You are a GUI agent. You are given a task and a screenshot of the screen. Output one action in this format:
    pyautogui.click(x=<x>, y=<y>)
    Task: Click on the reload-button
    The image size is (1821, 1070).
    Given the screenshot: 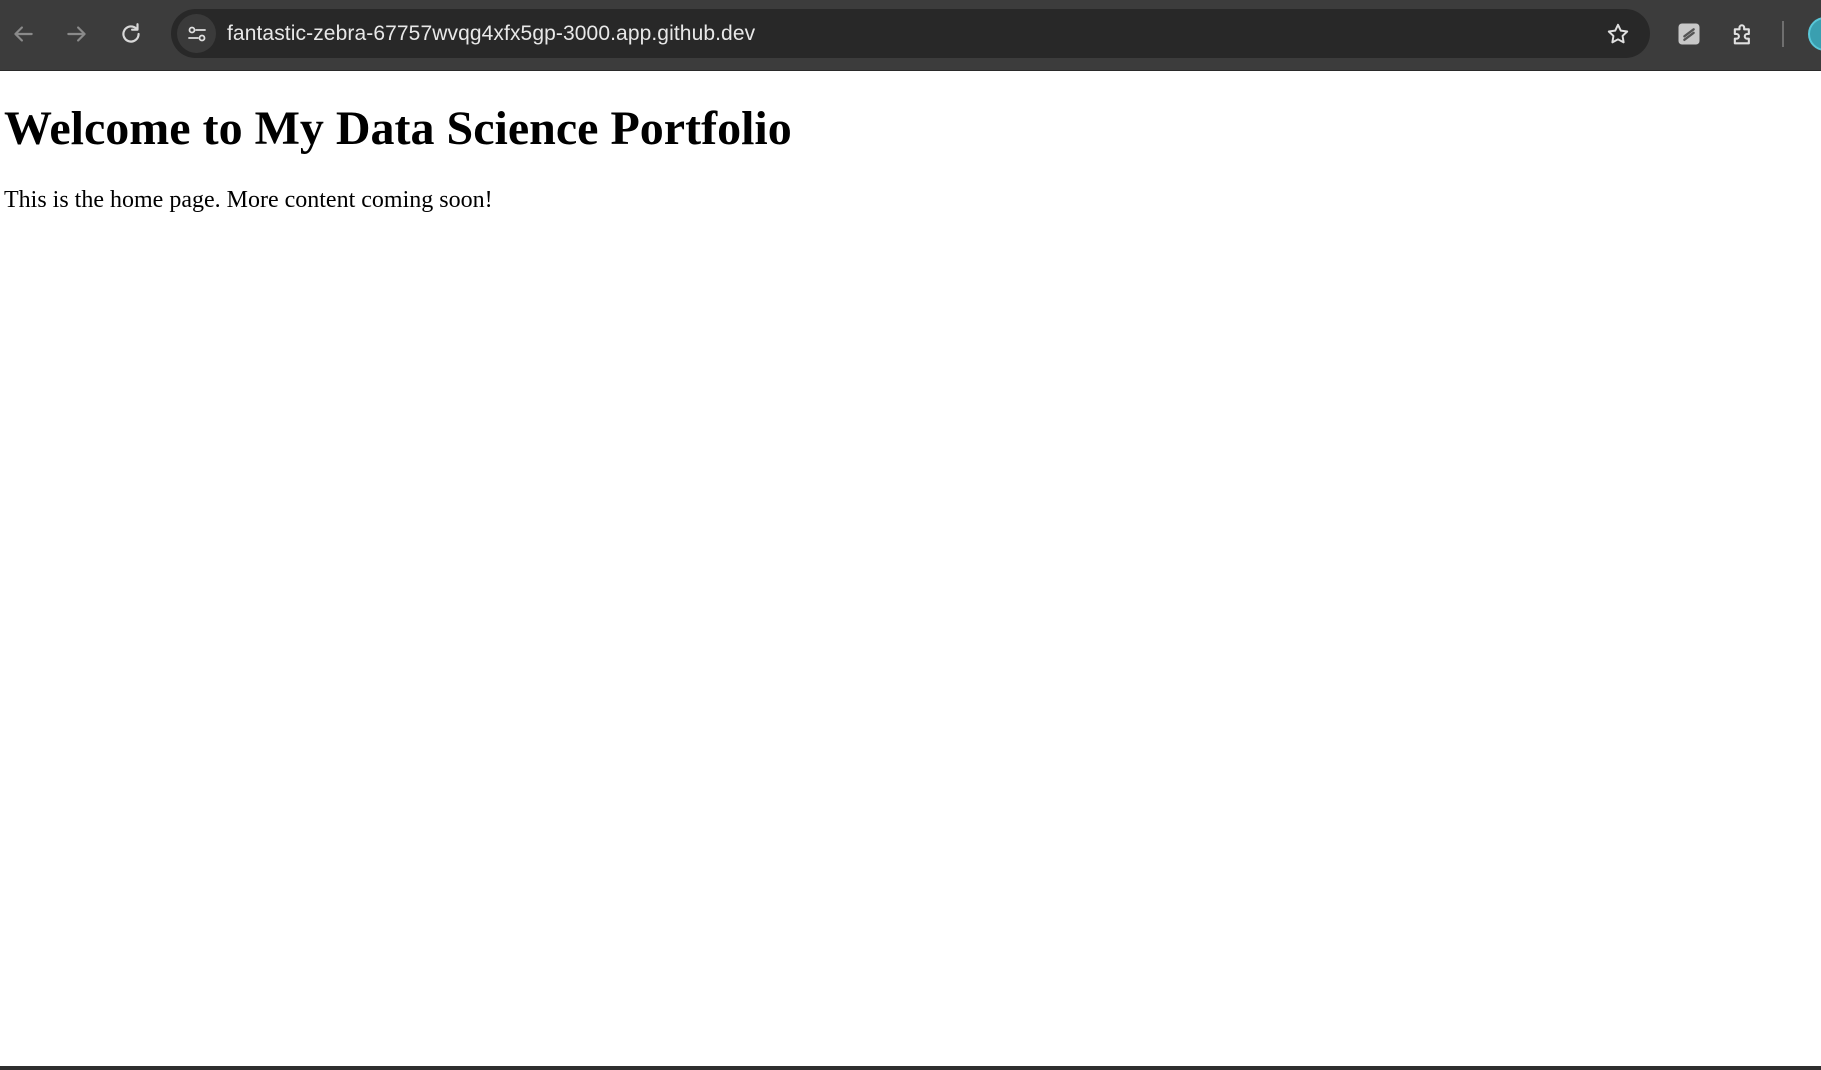 What is the action you would take?
    pyautogui.click(x=131, y=34)
    